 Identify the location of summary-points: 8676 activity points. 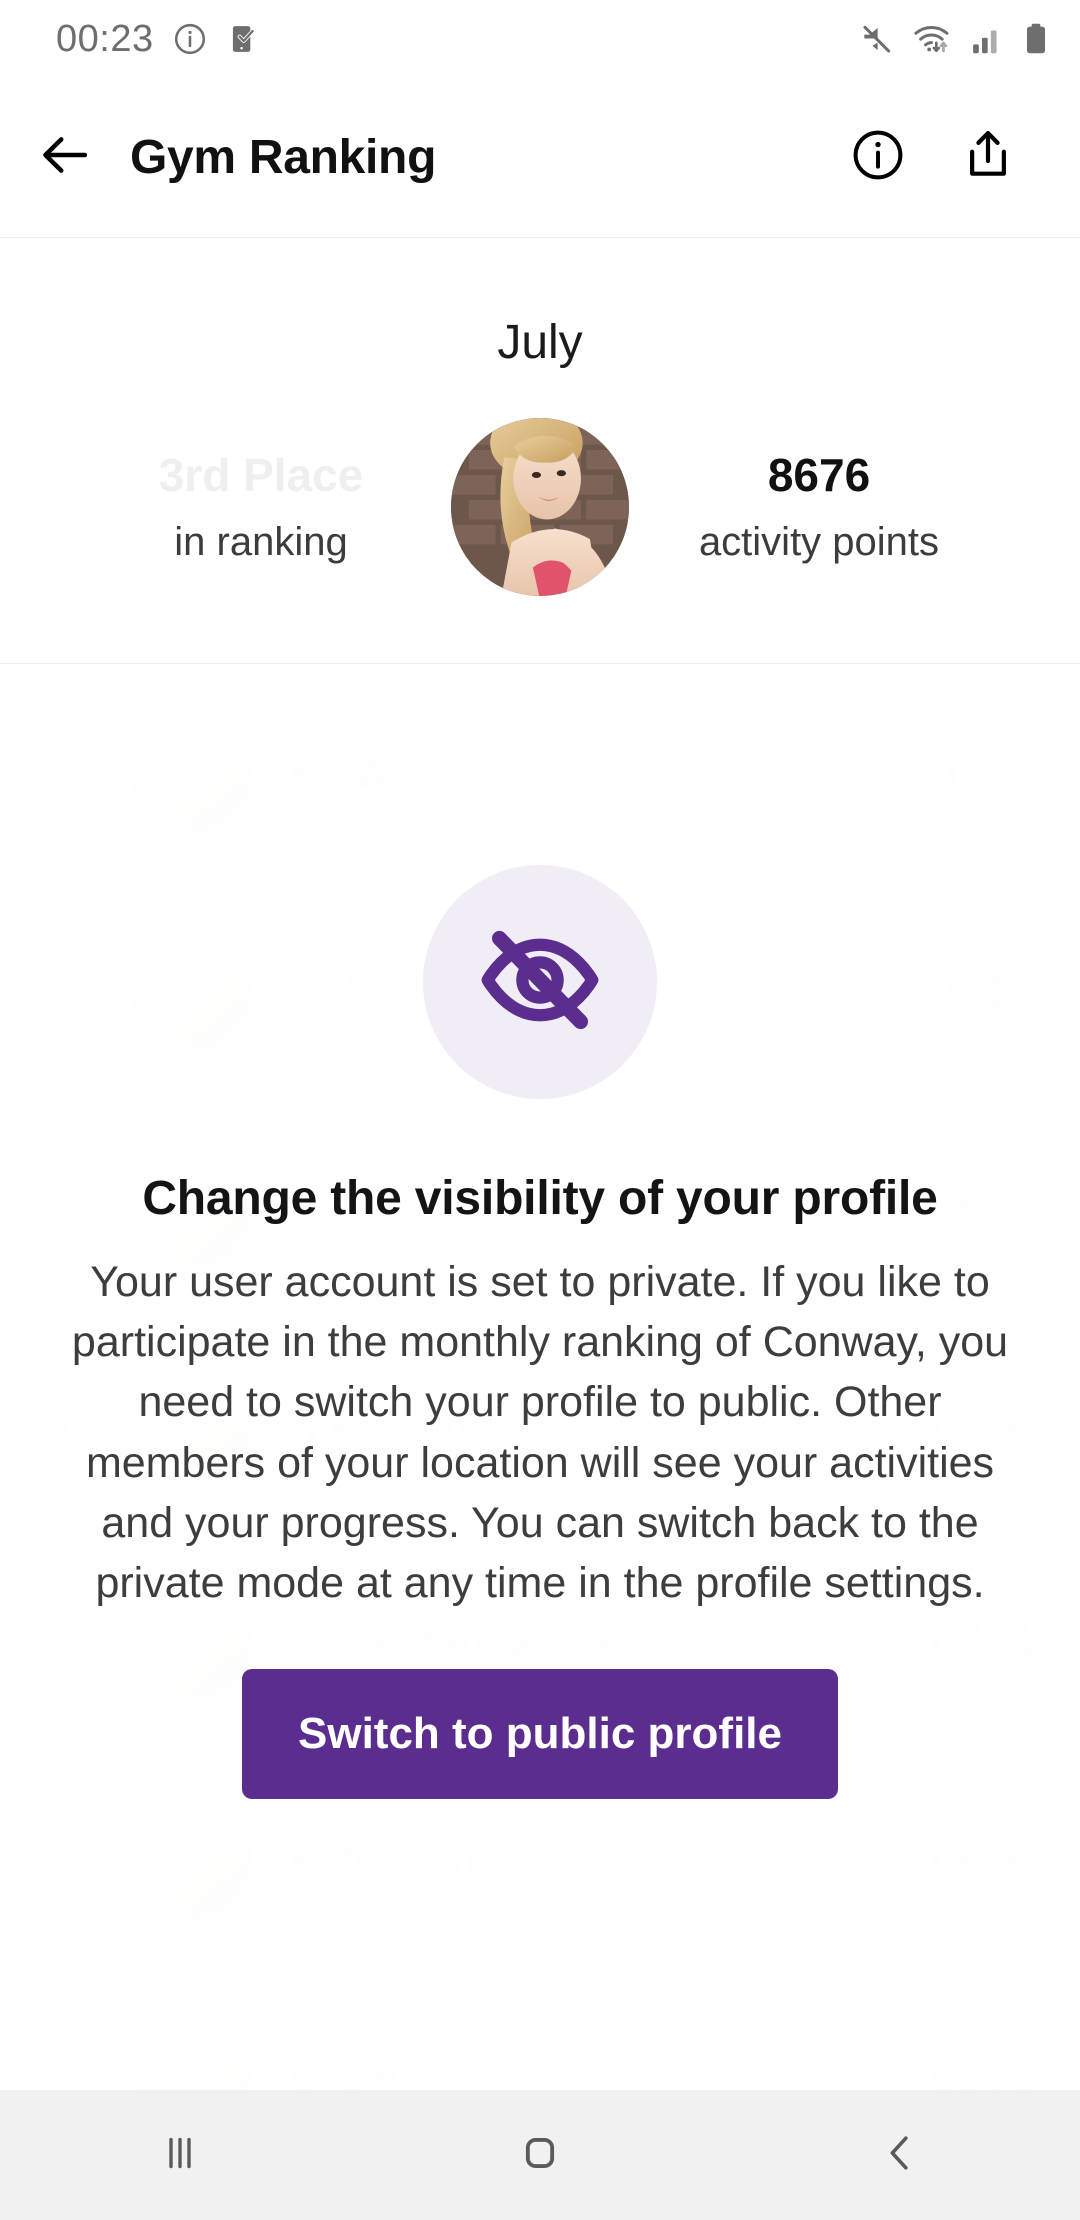
(819, 507).